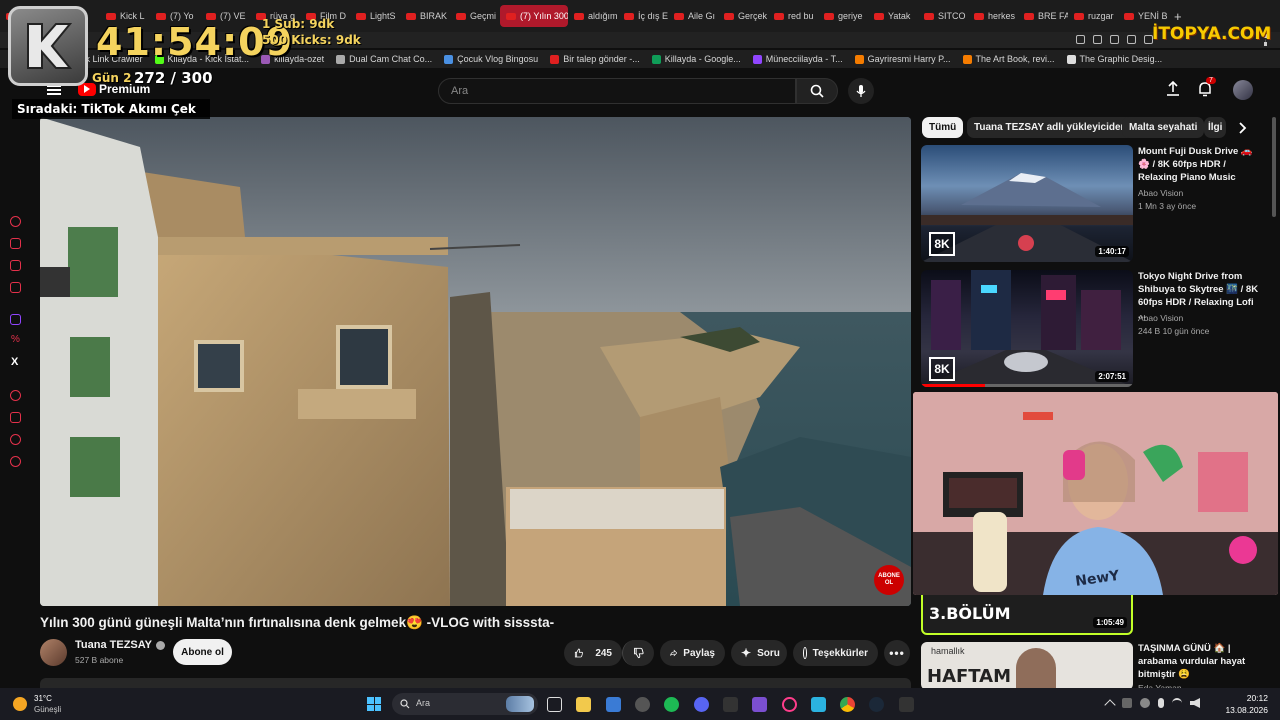 The width and height of the screenshot is (1280, 720). I want to click on browser-tab: herkes, so click(993, 16).